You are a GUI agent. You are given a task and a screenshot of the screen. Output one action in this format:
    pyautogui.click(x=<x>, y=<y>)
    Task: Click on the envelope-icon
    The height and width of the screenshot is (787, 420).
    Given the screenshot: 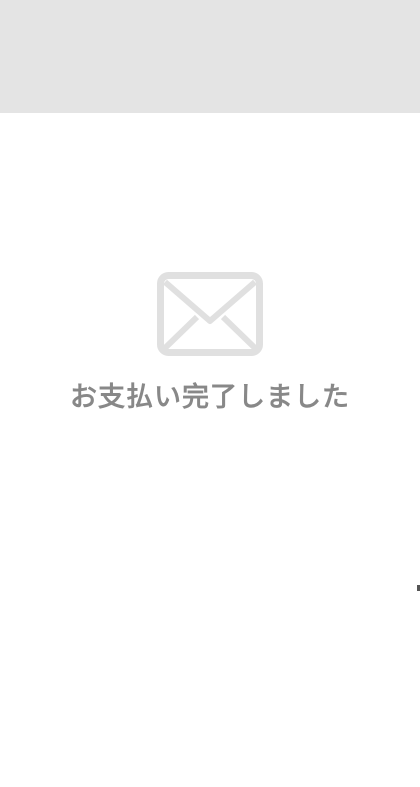 What is the action you would take?
    pyautogui.click(x=210, y=314)
    